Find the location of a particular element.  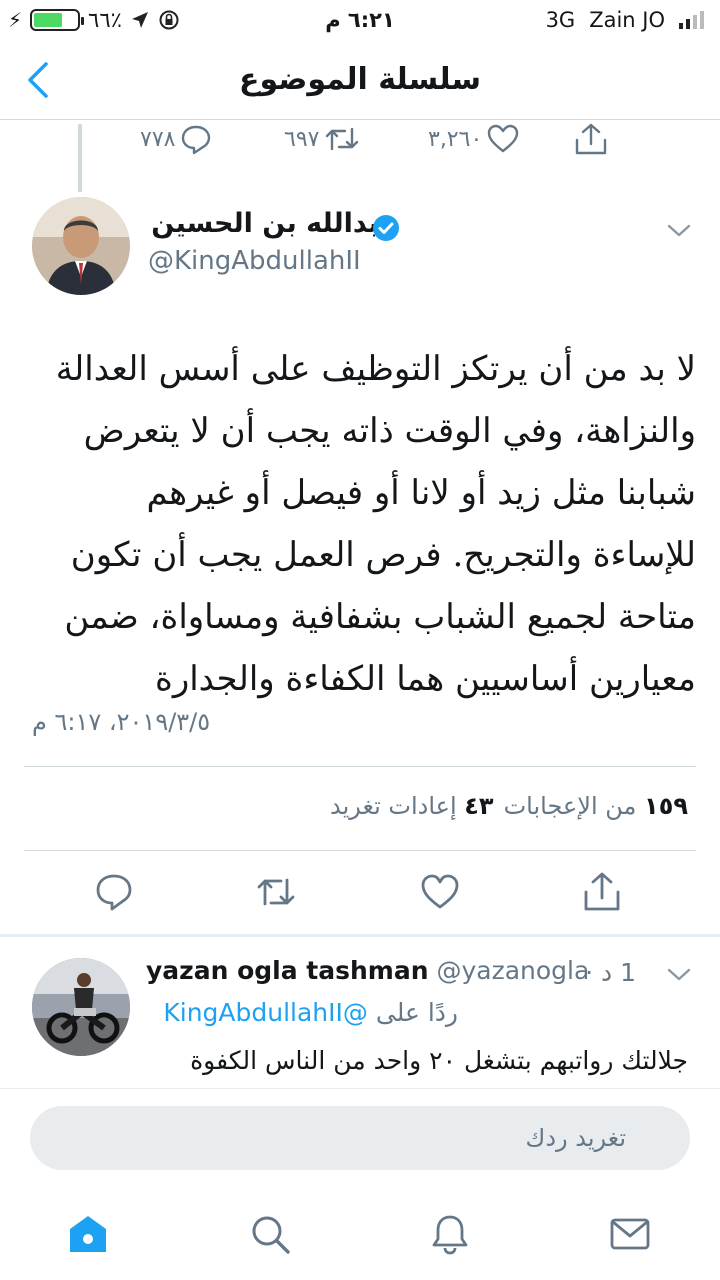

network-type: 3G is located at coordinates (560, 20).